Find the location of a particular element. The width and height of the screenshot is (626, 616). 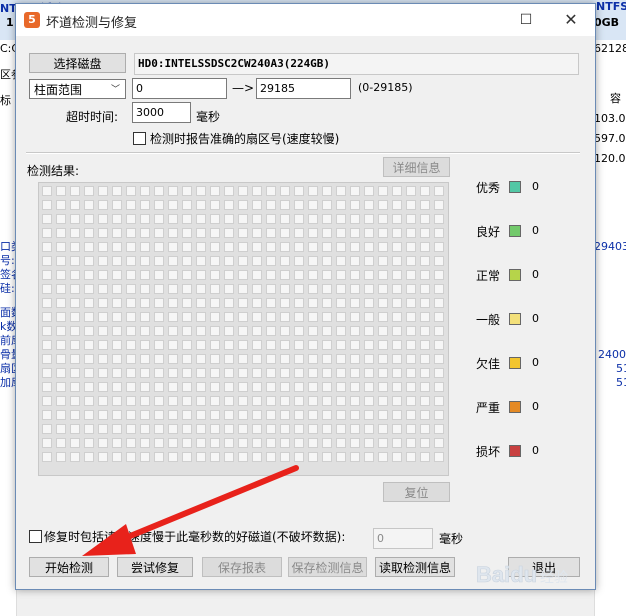

report-sector-checkbox is located at coordinates (139, 138).